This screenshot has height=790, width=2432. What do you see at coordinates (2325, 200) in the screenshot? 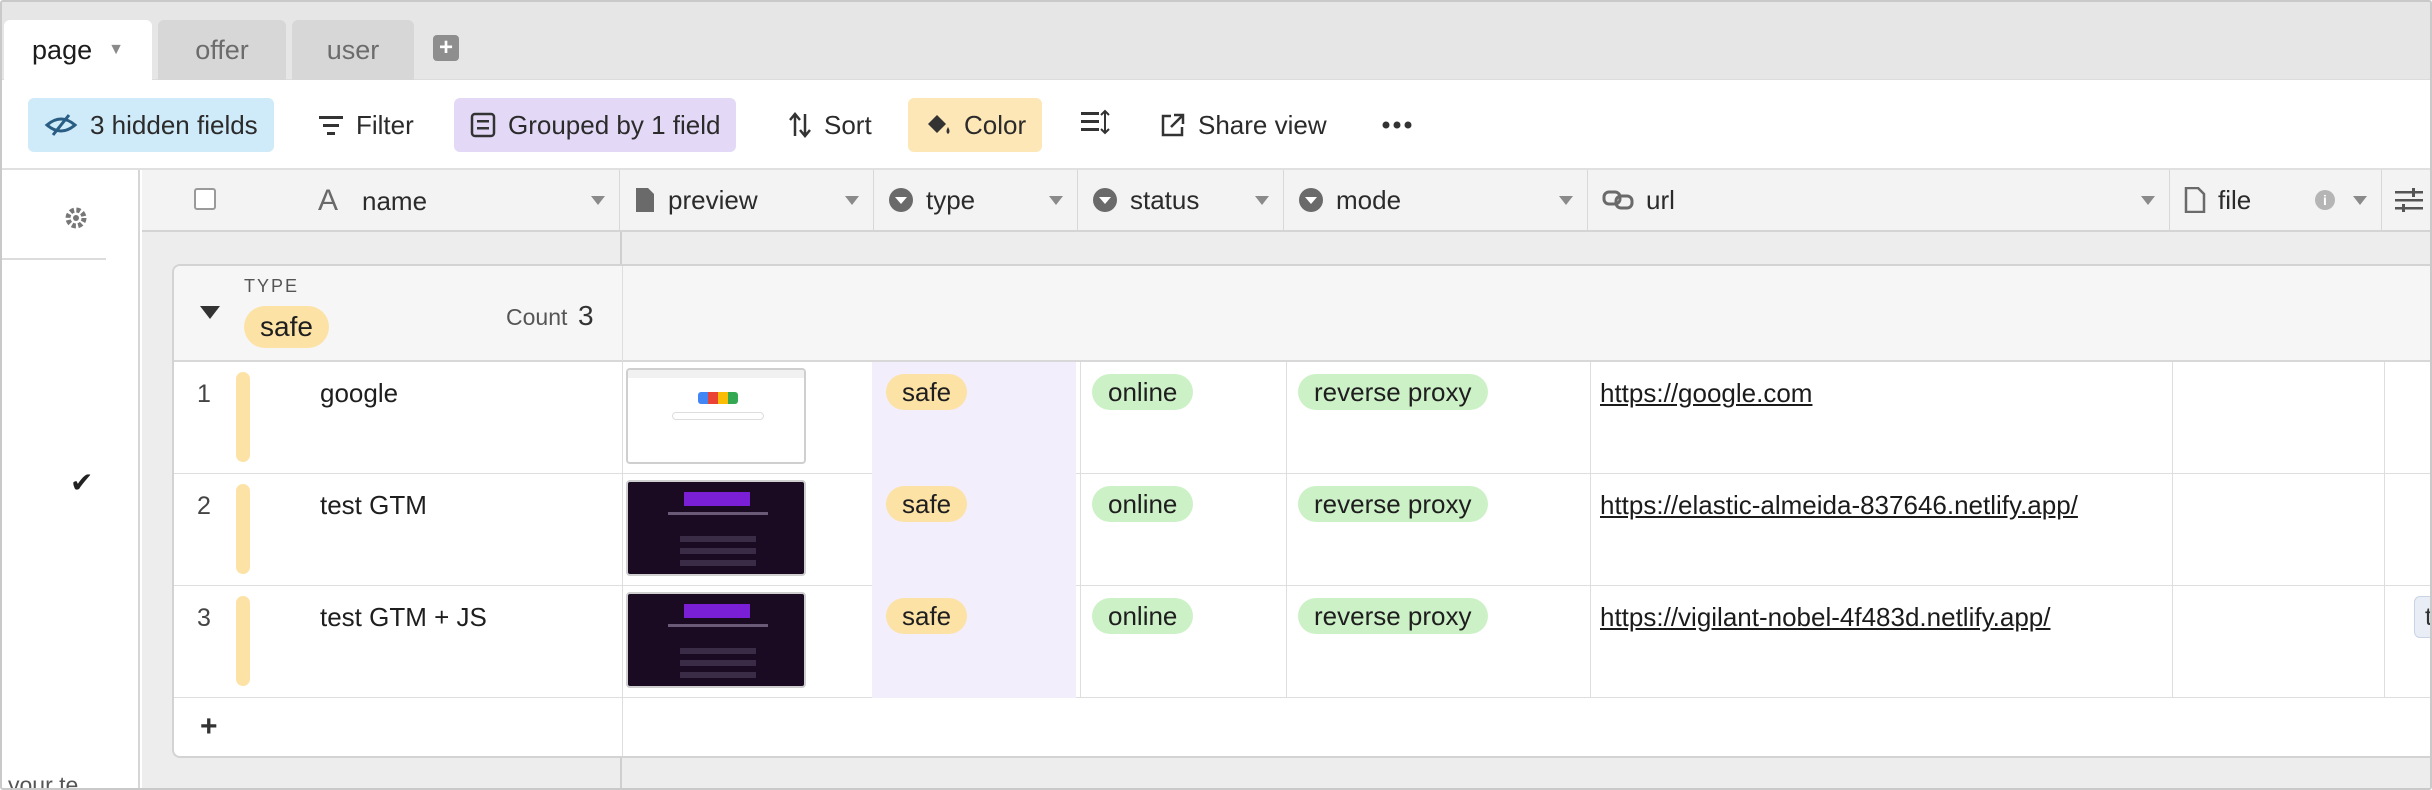
I see `info-icon: i` at bounding box center [2325, 200].